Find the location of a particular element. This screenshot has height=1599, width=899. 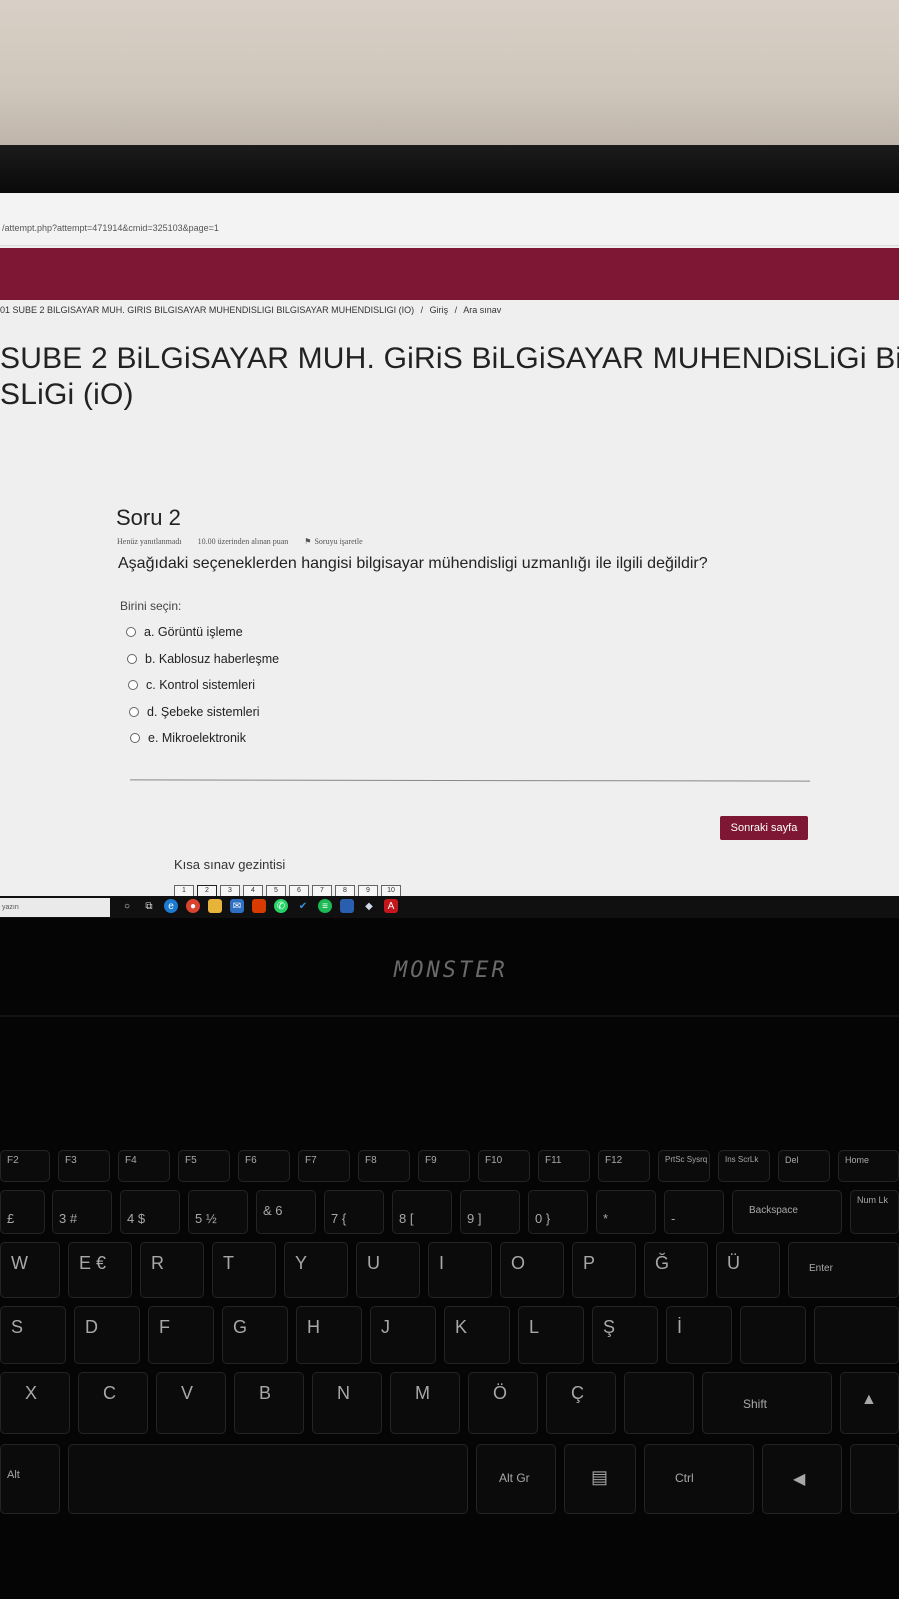

key-down-arrow is located at coordinates (874, 1479).